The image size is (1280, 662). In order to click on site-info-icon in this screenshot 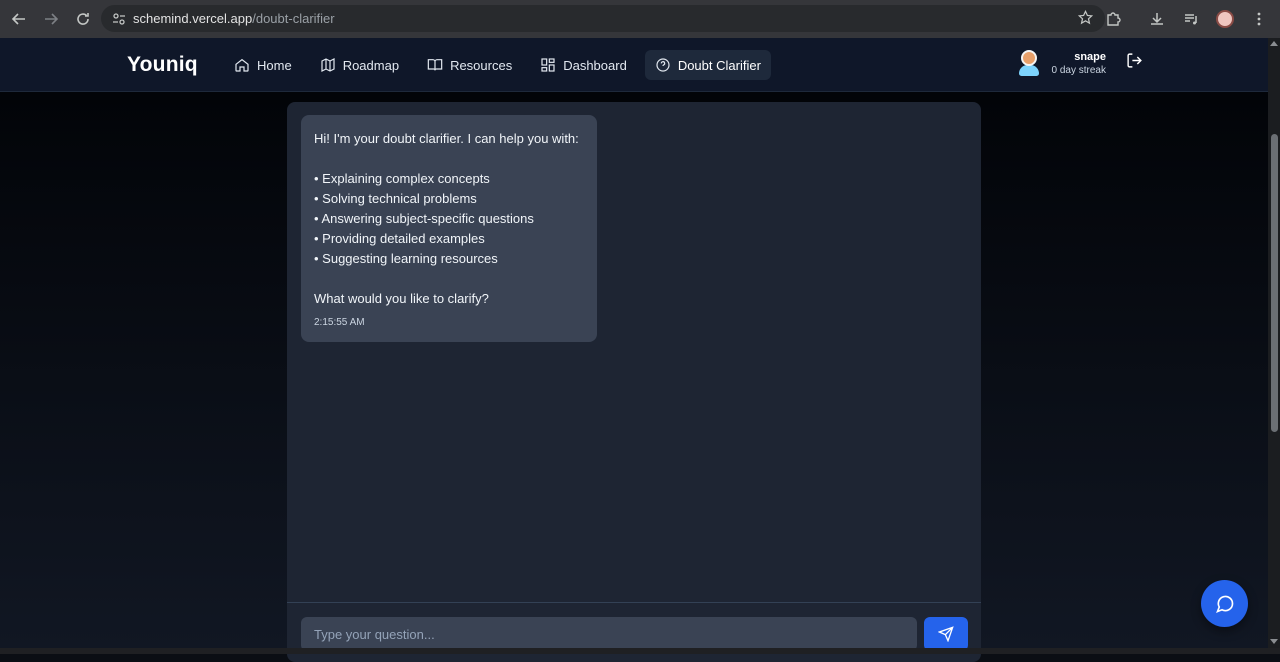, I will do `click(119, 19)`.